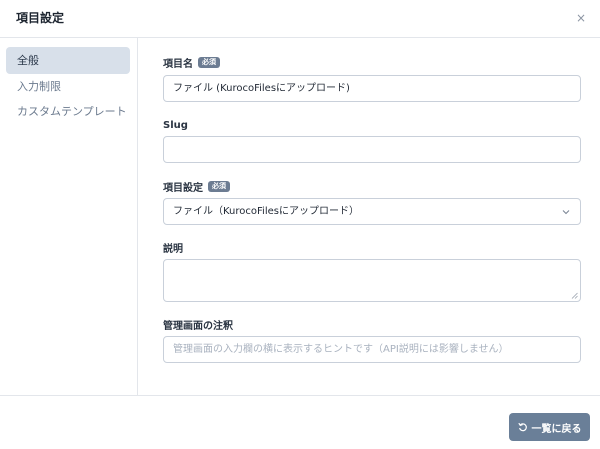 The image size is (600, 449). I want to click on undo-icon, so click(522, 427).